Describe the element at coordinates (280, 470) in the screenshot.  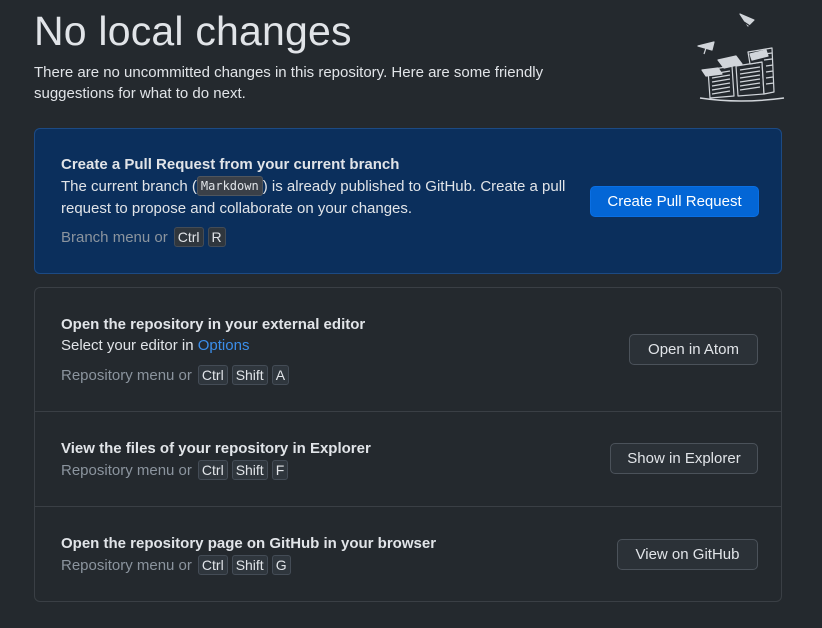
I see `key-f: F` at that location.